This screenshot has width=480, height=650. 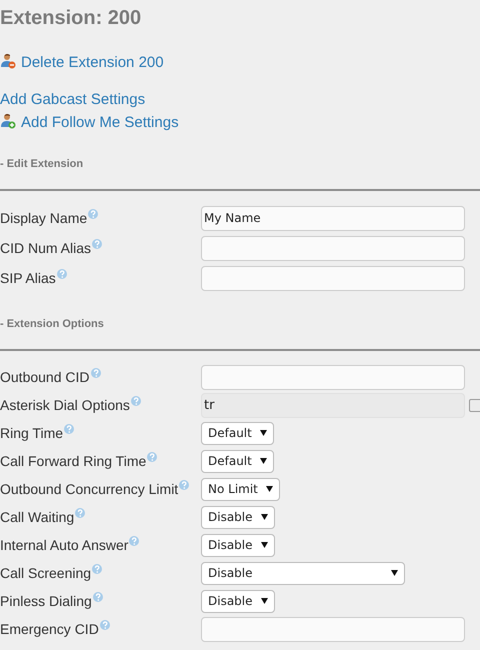 What do you see at coordinates (32, 433) in the screenshot?
I see `field-label: Ring Time` at bounding box center [32, 433].